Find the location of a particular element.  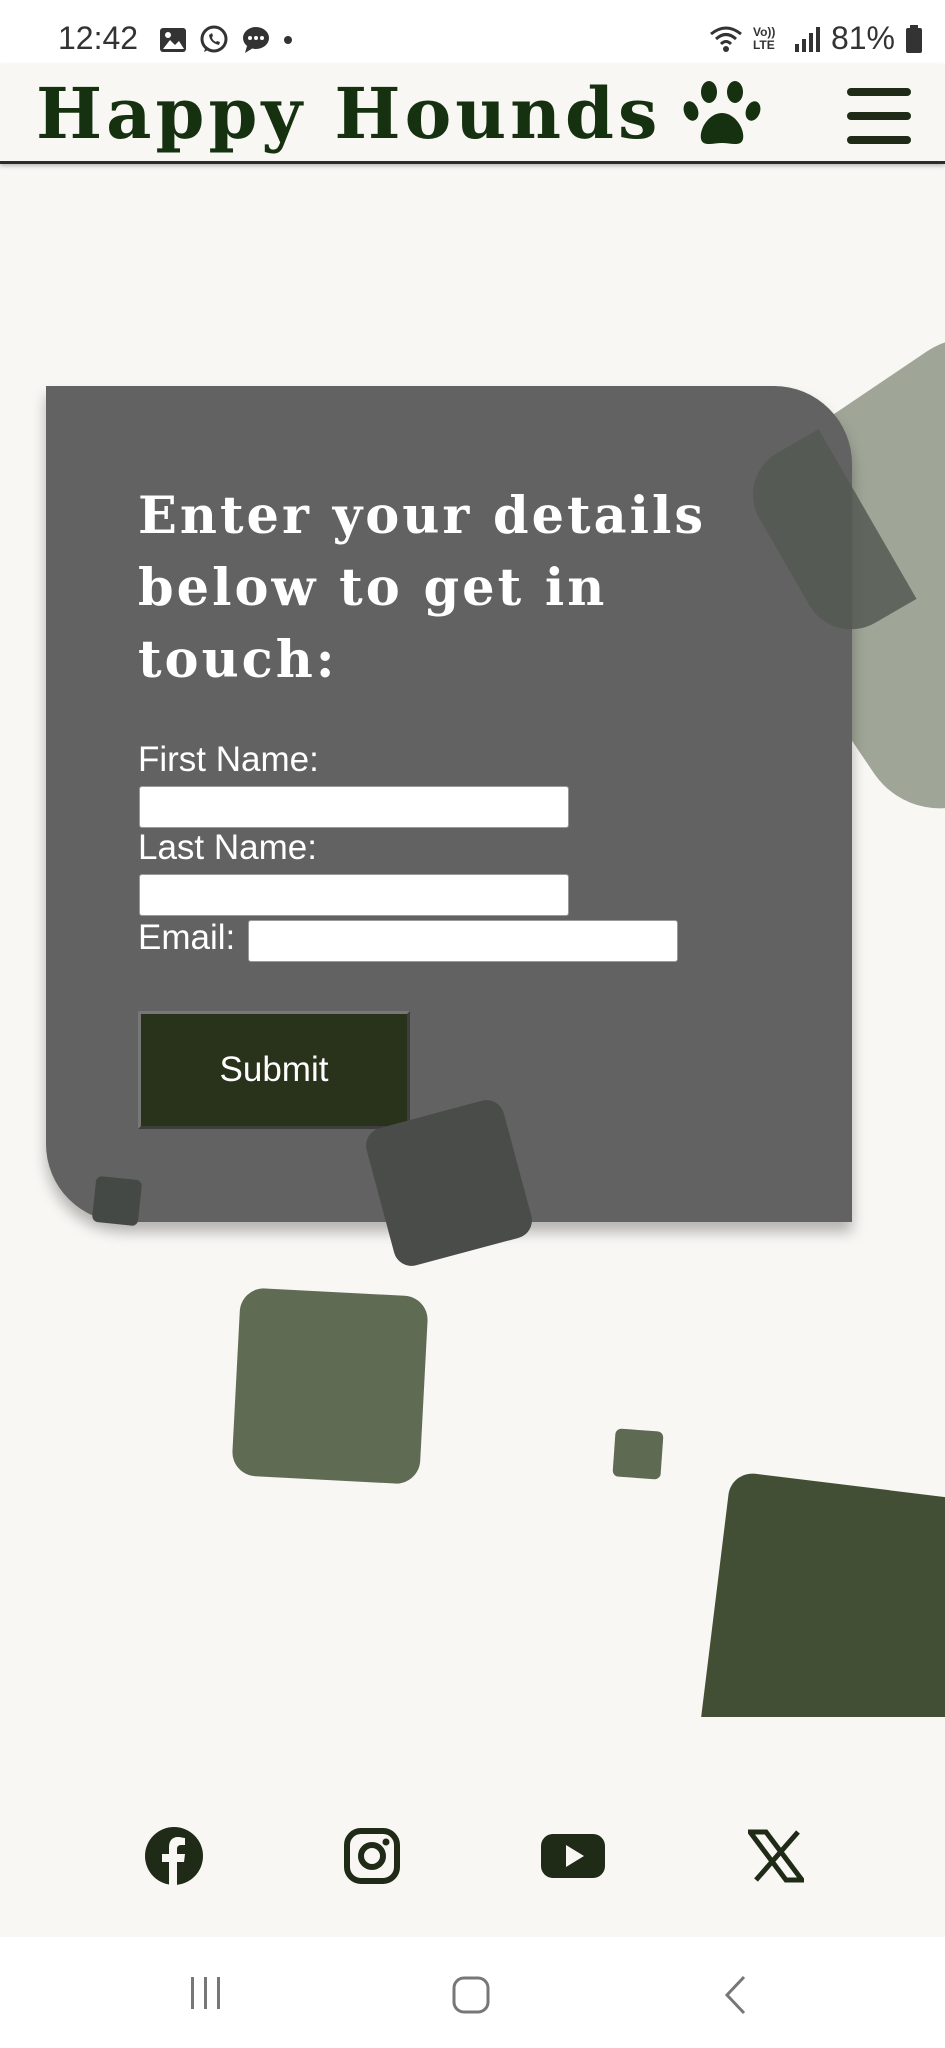

hamburger-menu-icon is located at coordinates (879, 116).